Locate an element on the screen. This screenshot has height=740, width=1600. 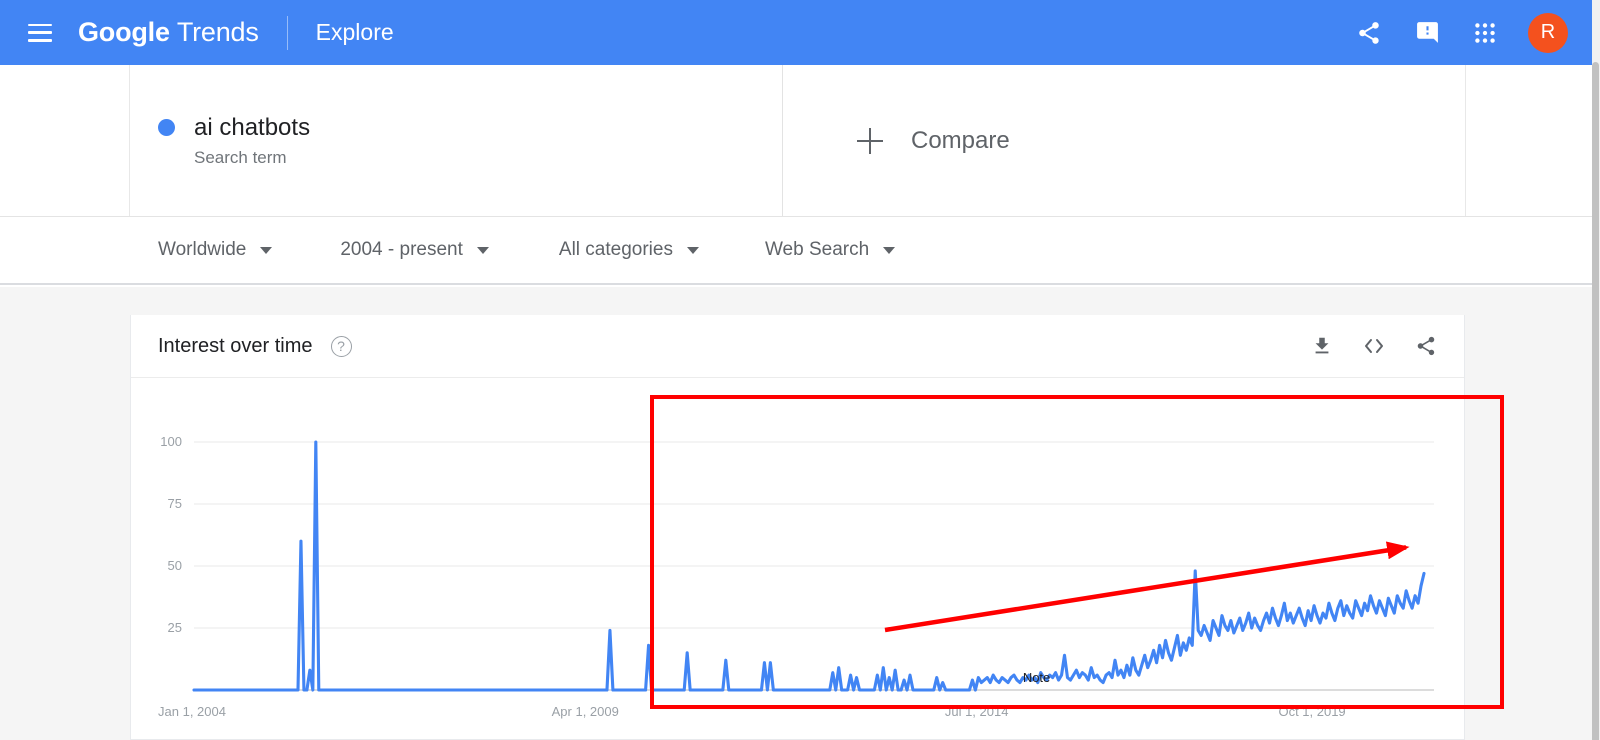
svg-text: Jan 1, 2004 is located at coordinates (192, 711).